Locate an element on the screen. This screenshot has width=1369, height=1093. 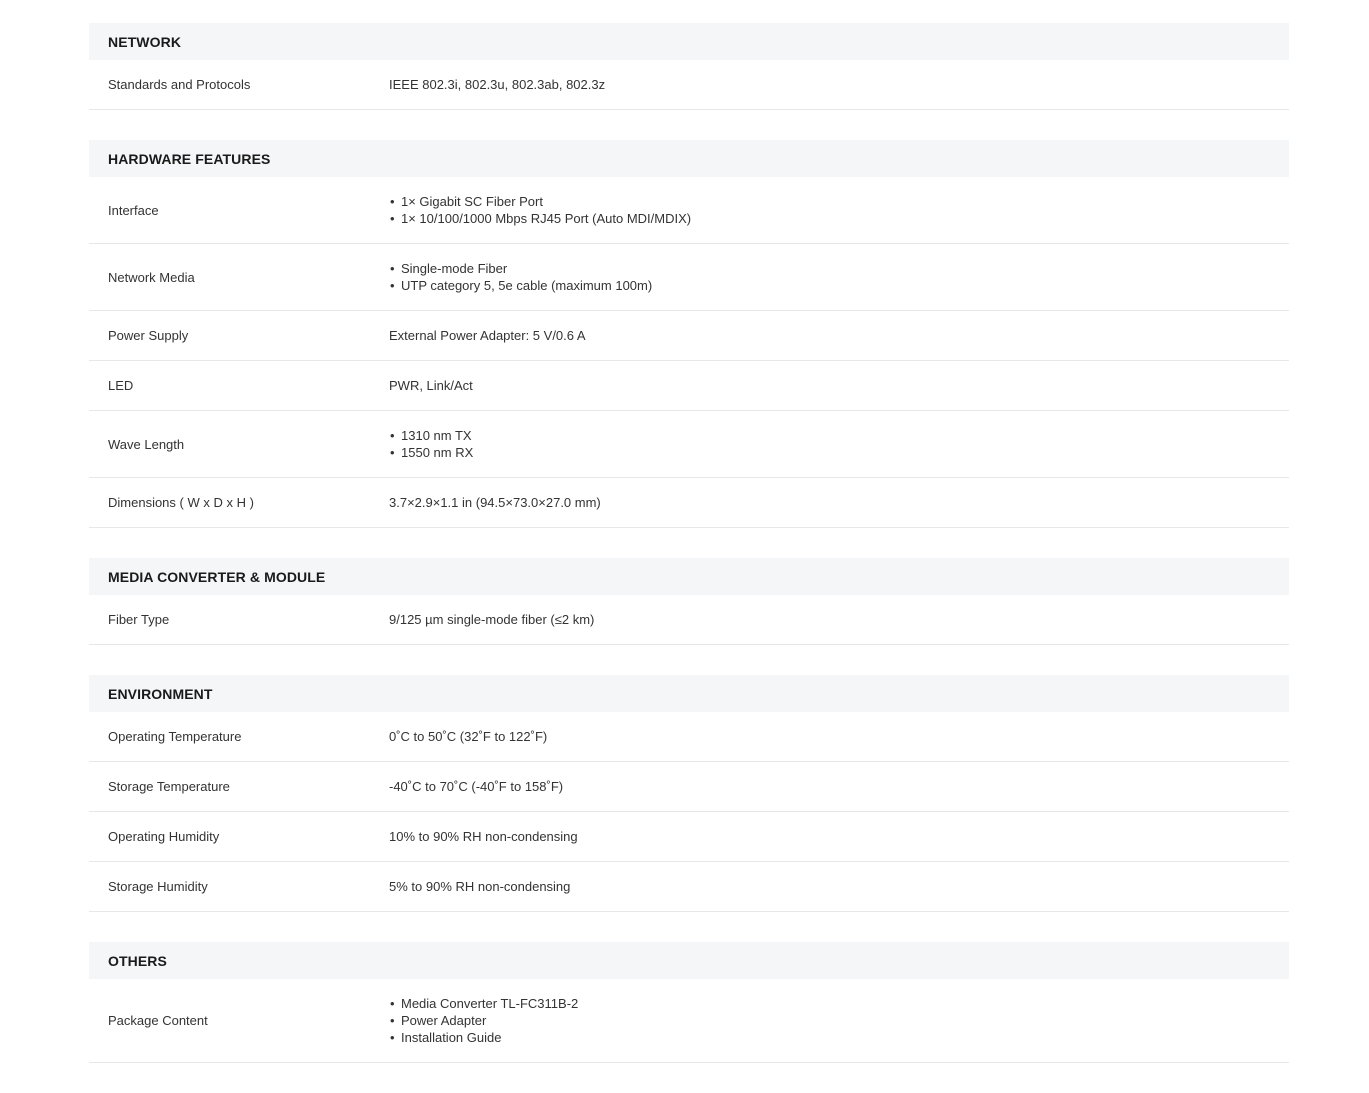
spec-label: LED is located at coordinates (121, 385).